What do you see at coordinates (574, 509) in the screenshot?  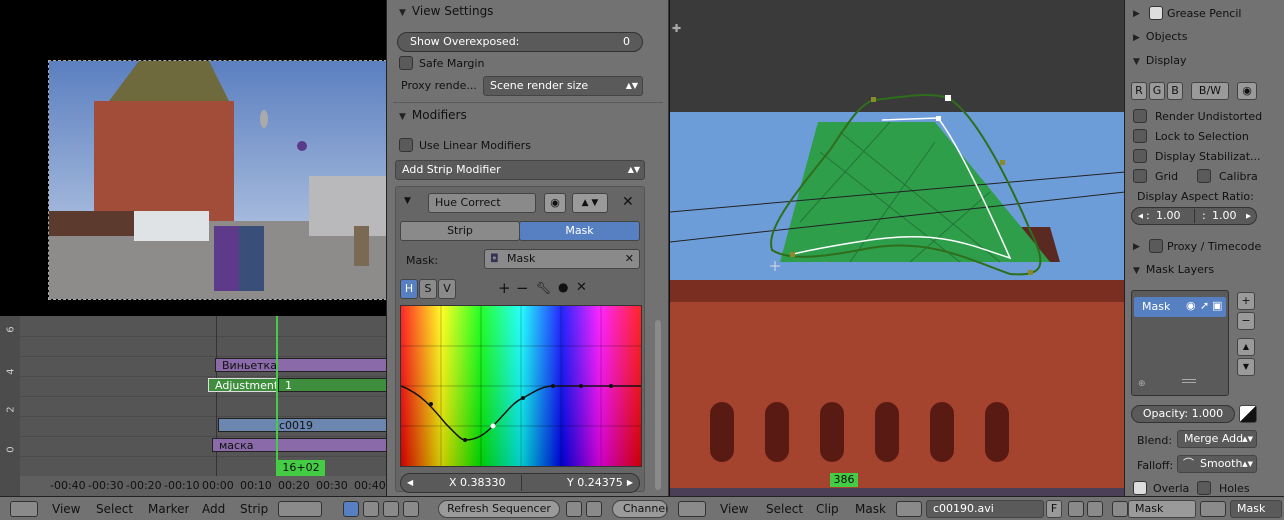 I see `backdrop-icon` at bounding box center [574, 509].